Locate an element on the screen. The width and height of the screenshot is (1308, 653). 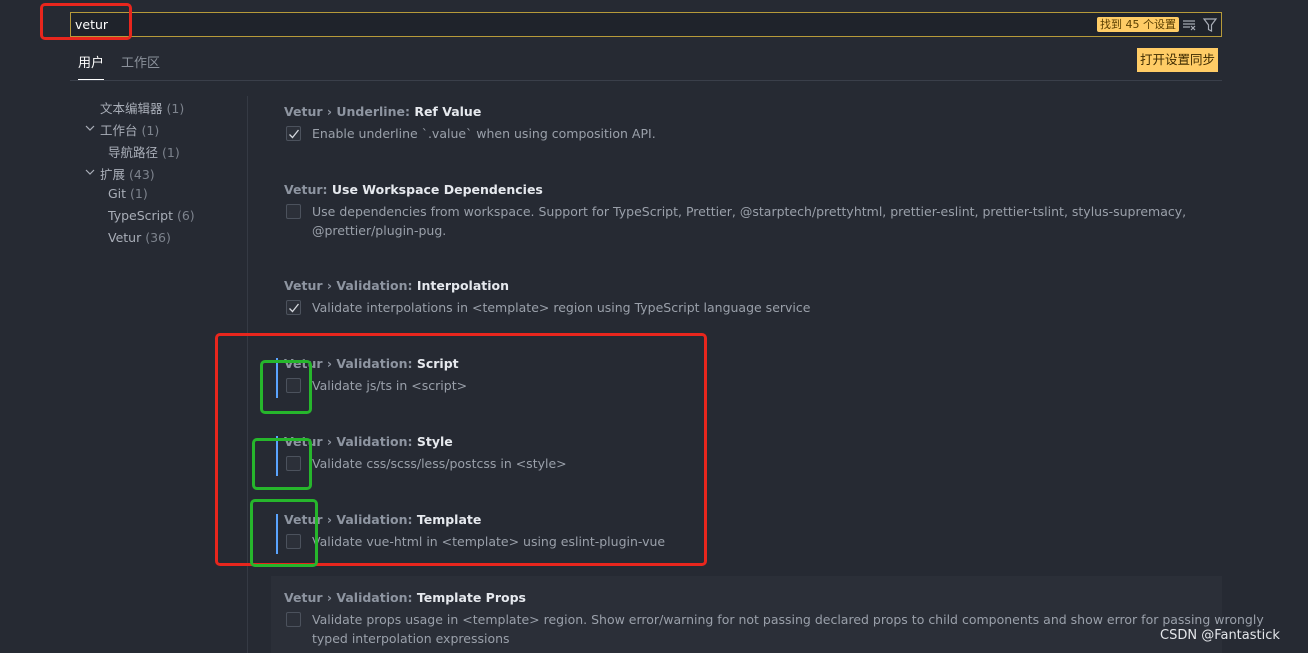
setting-title-name: Template Props is located at coordinates (471, 597).